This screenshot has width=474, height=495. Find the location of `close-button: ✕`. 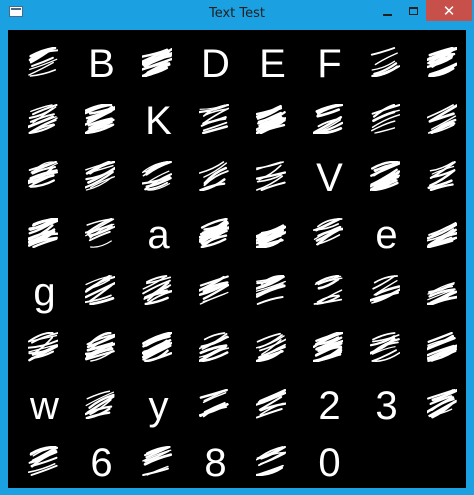

close-button: ✕ is located at coordinates (449, 10).